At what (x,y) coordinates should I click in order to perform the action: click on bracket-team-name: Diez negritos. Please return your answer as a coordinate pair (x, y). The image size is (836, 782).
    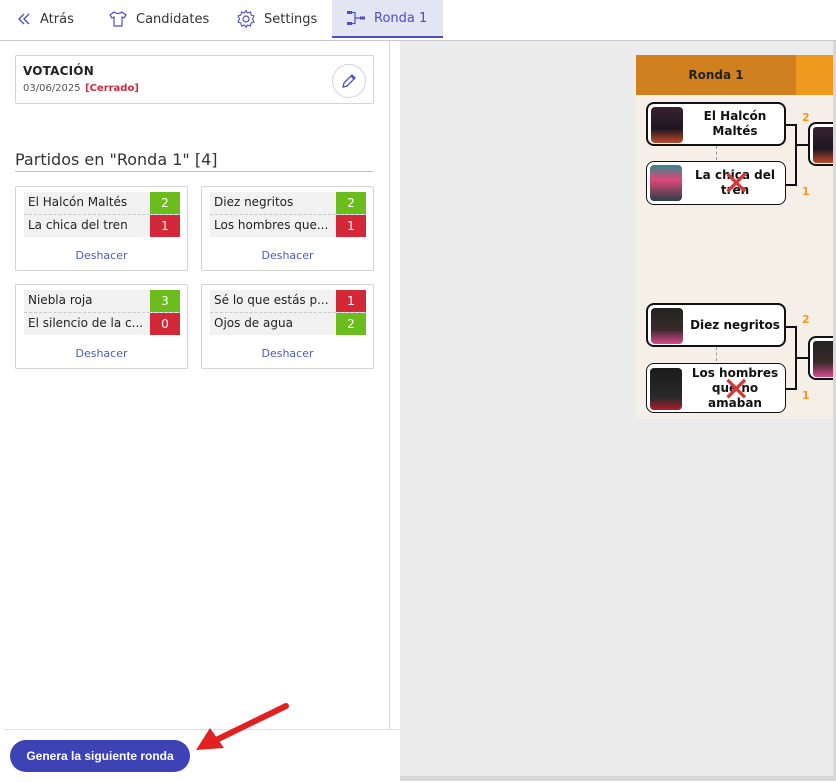
    Looking at the image, I should click on (735, 324).